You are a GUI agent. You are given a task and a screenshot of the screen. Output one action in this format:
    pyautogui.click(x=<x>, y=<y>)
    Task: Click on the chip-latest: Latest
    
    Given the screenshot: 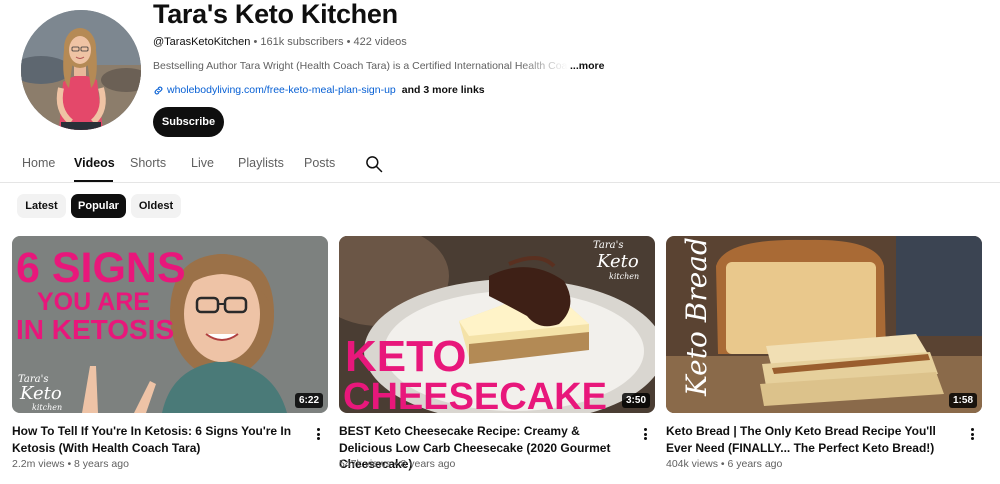 What is the action you would take?
    pyautogui.click(x=41, y=206)
    